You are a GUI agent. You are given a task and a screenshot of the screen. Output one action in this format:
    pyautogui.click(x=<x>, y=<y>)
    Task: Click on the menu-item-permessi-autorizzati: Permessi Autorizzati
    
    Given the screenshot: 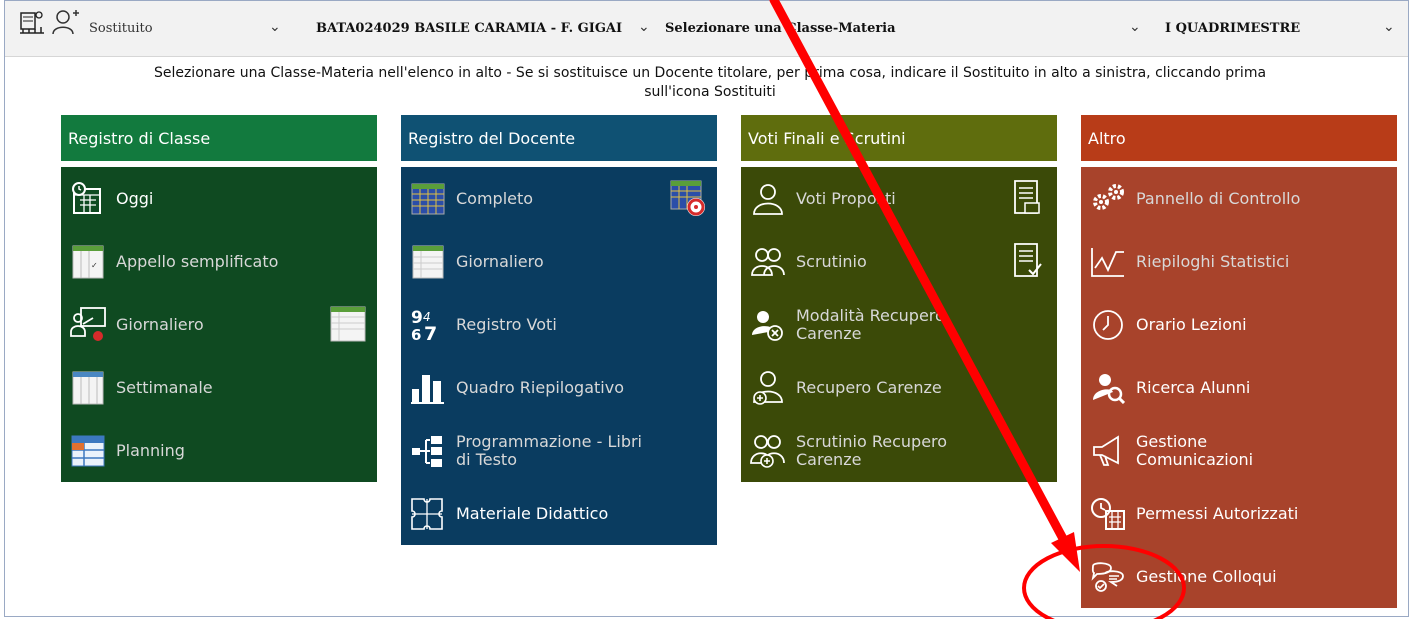 What is the action you would take?
    pyautogui.click(x=1239, y=513)
    